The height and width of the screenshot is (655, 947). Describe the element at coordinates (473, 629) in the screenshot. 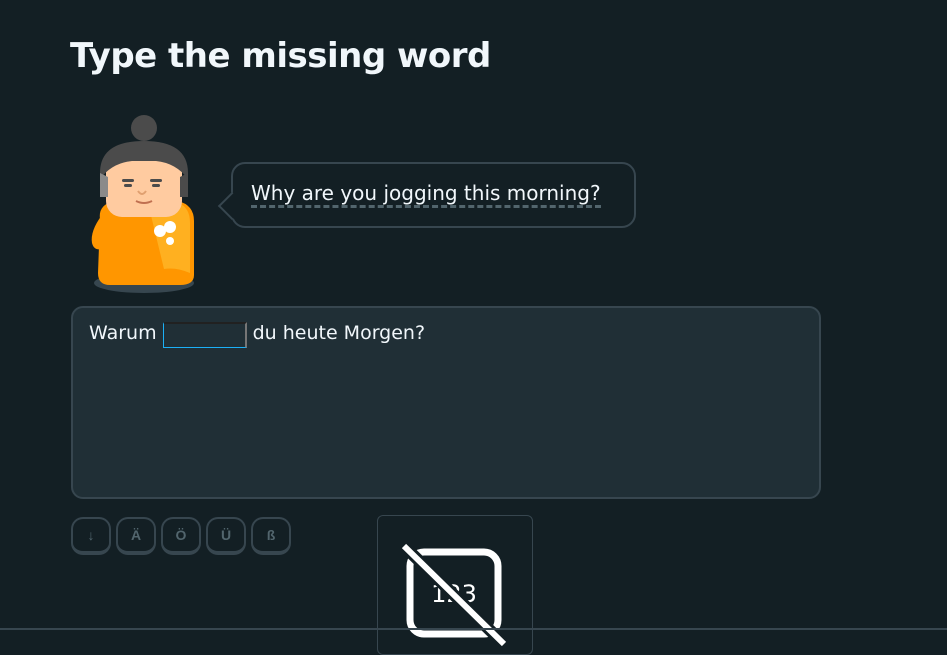

I see `footer-divider` at that location.